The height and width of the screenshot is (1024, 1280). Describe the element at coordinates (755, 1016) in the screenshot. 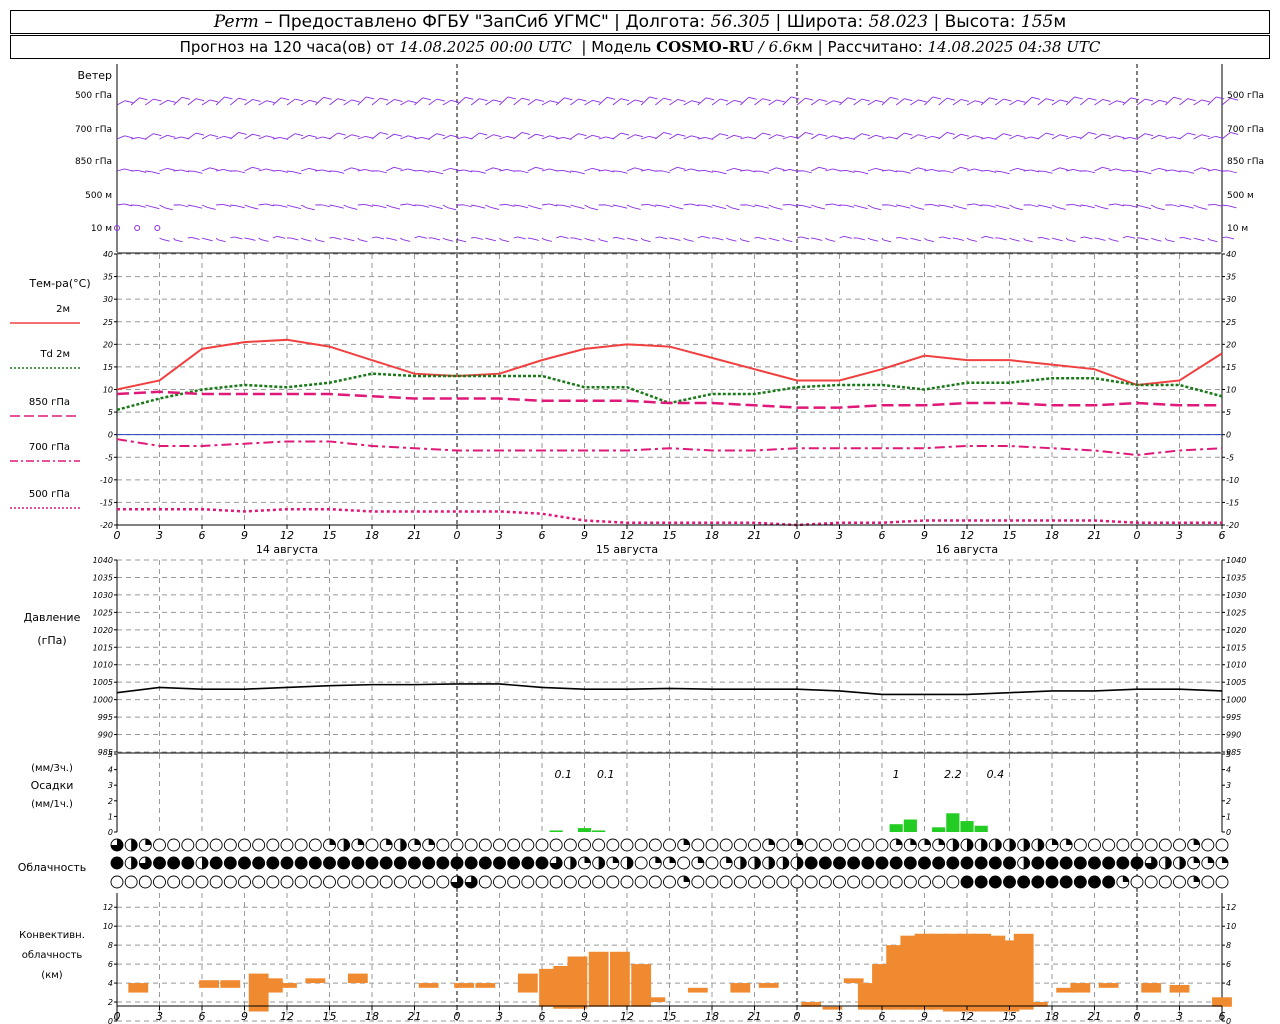

I see `conv-axis-hour-label-15: 21` at that location.